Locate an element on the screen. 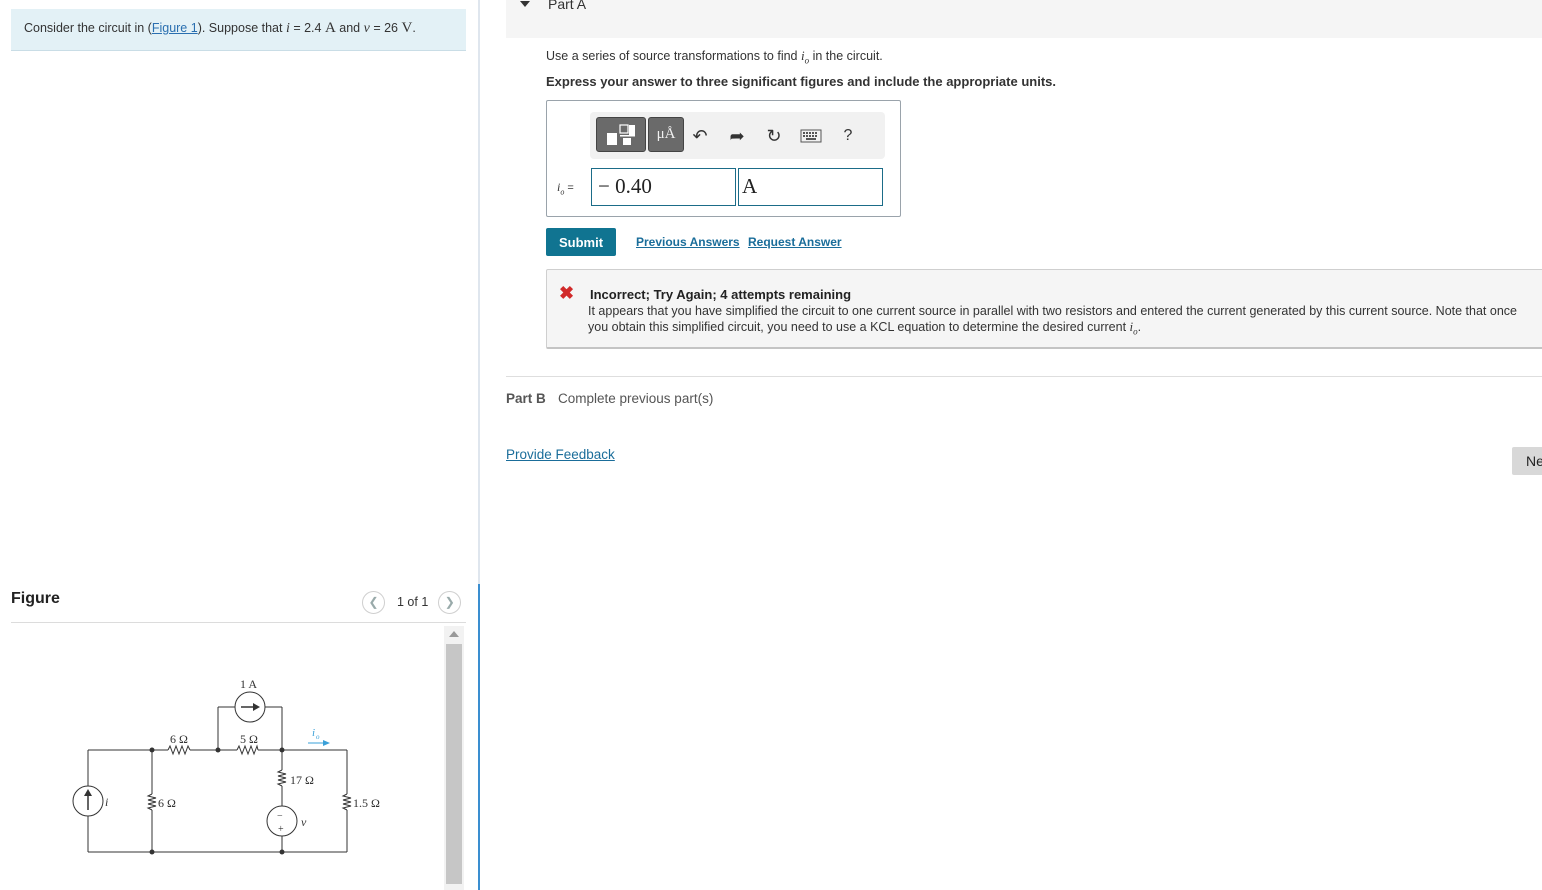  scroll-up-arrow-icon is located at coordinates (454, 634).